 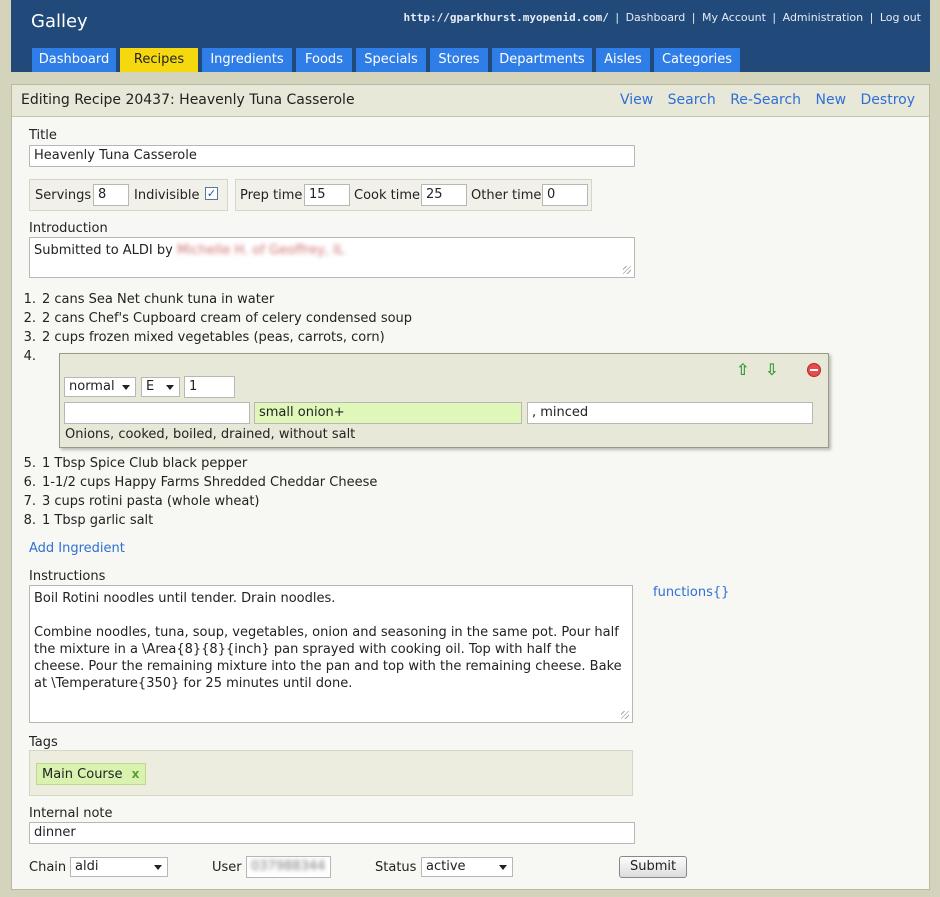 What do you see at coordinates (506, 195) in the screenshot?
I see `other-time-label: Other time` at bounding box center [506, 195].